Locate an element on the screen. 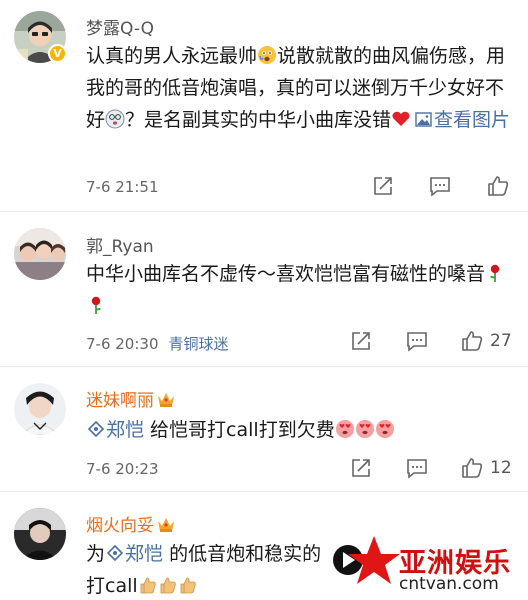 The height and width of the screenshot is (600, 528). comment-time: 7-6 20:23 is located at coordinates (122, 469).